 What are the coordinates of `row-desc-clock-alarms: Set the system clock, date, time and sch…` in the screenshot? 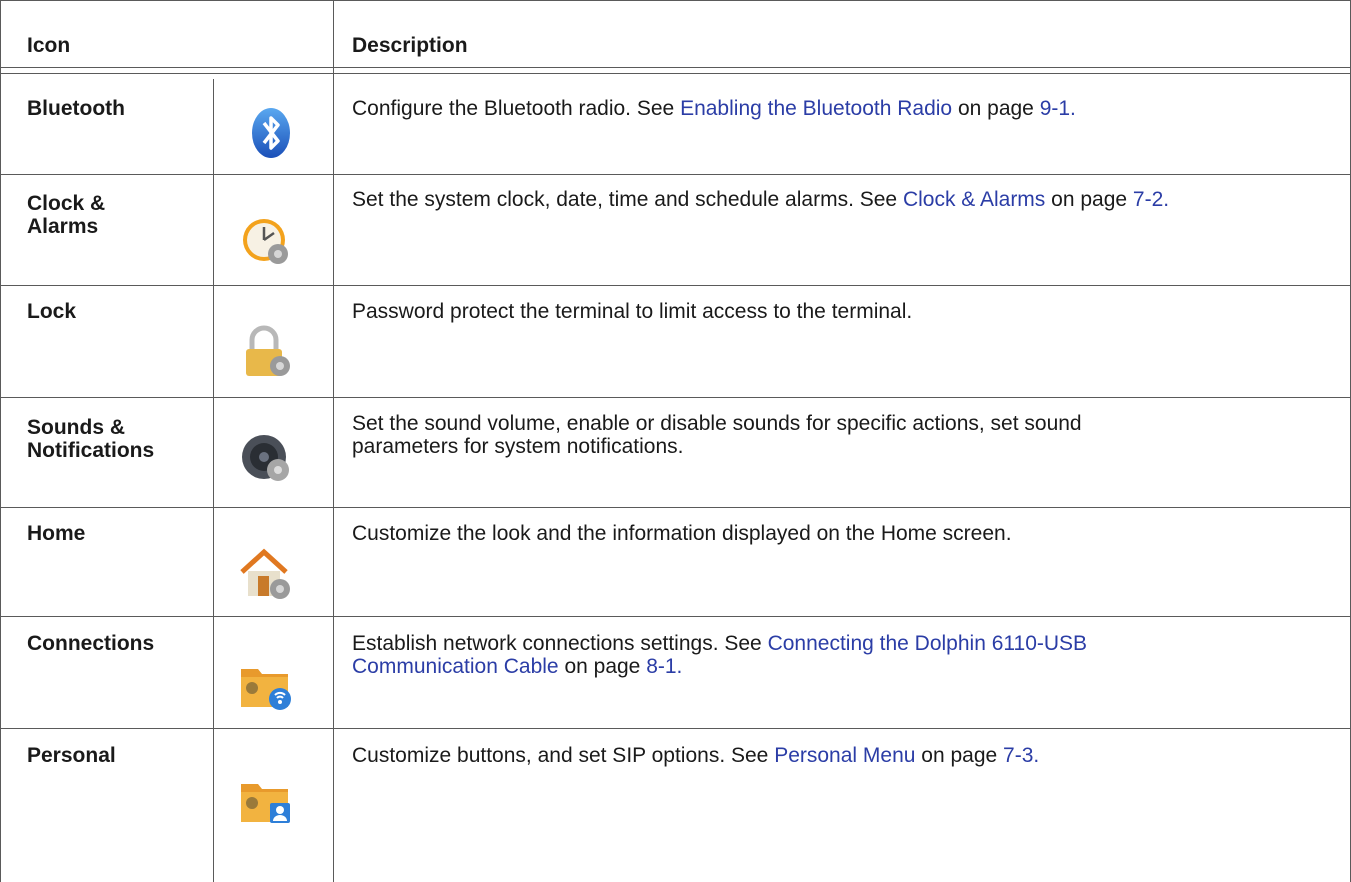 It's located at (761, 199).